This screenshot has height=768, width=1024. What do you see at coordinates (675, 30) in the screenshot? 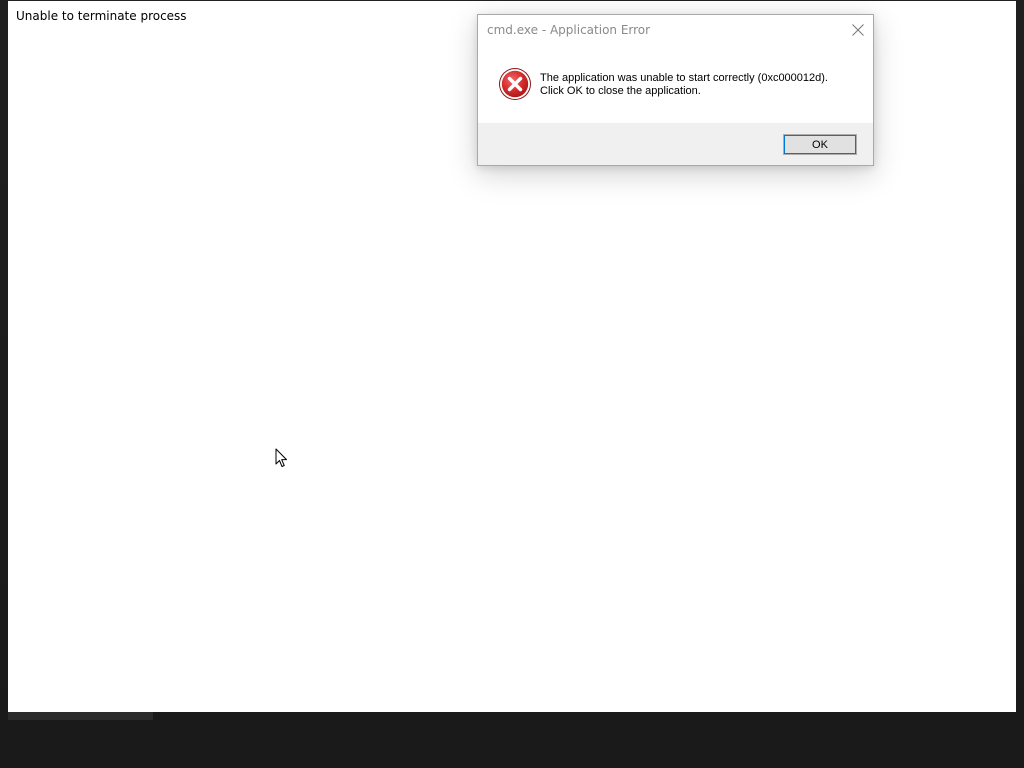
I see `dialog-titlebar: cmd.exe - Application Error` at bounding box center [675, 30].